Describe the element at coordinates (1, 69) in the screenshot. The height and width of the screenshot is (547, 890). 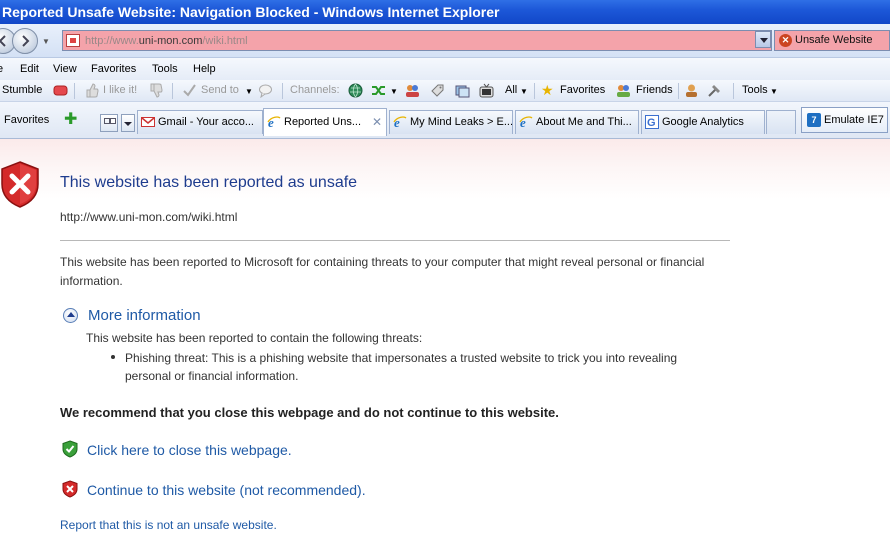
I see `menu-file: e` at that location.